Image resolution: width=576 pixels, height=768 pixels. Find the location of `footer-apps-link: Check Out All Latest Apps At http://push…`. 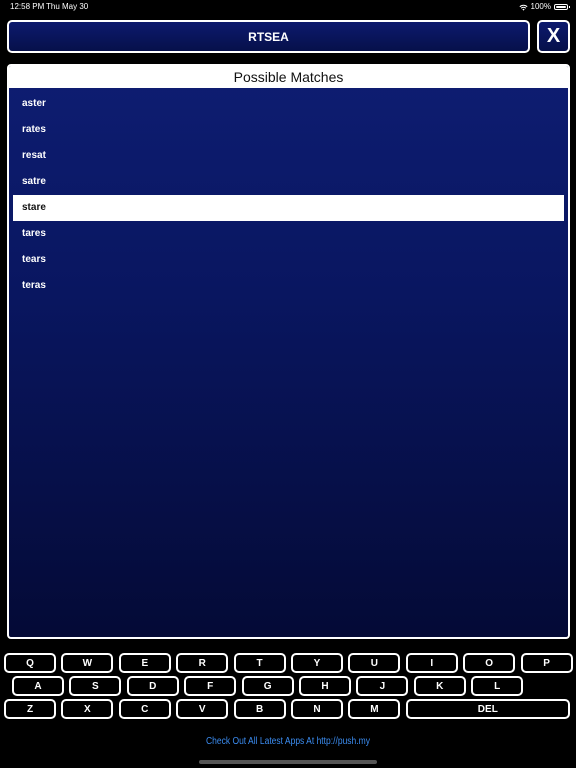

footer-apps-link: Check Out All Latest Apps At http://push… is located at coordinates (288, 741).